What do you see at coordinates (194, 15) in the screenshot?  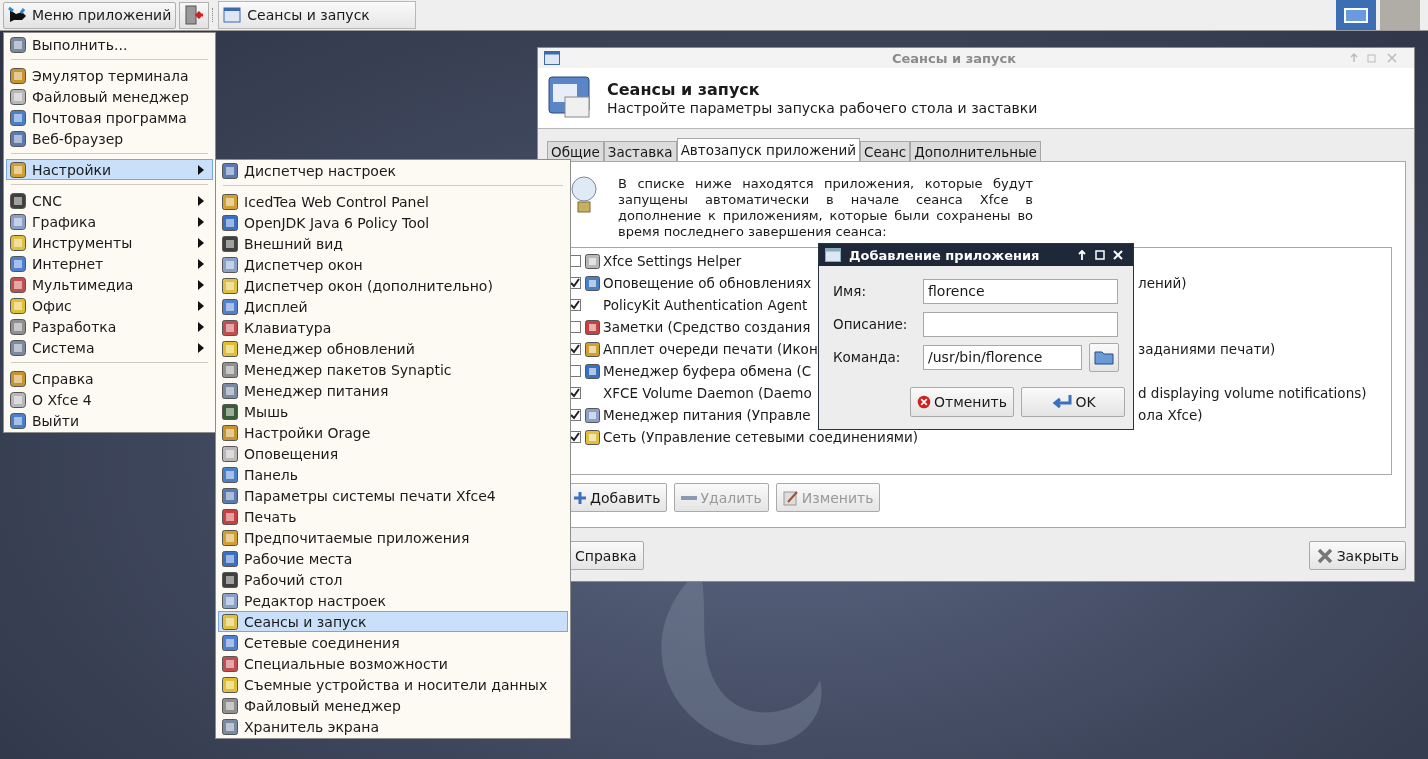 I see `logout-button` at bounding box center [194, 15].